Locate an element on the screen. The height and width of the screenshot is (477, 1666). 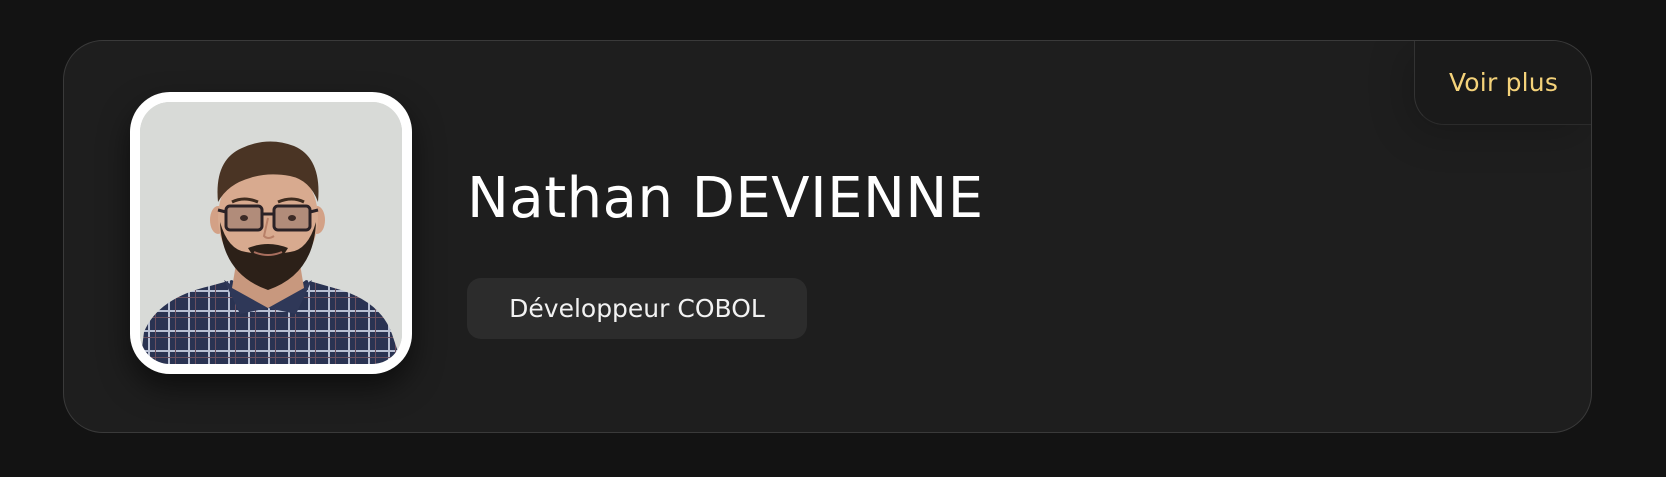
see-more-label: Voir plus is located at coordinates (1503, 82).